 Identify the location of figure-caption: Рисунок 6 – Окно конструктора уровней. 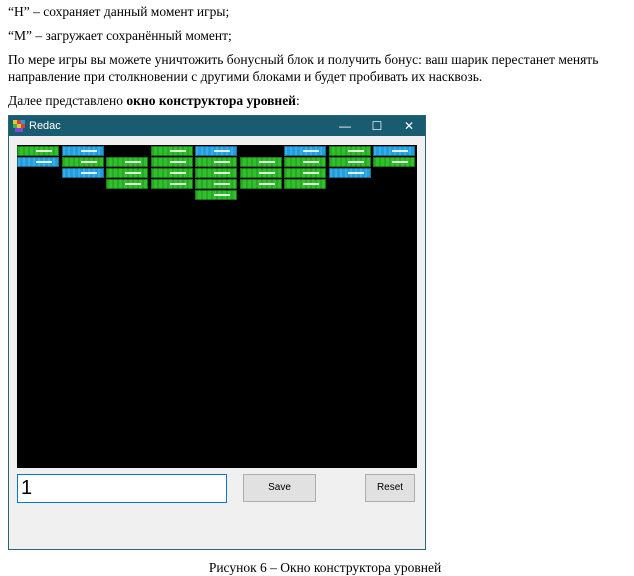
(325, 567).